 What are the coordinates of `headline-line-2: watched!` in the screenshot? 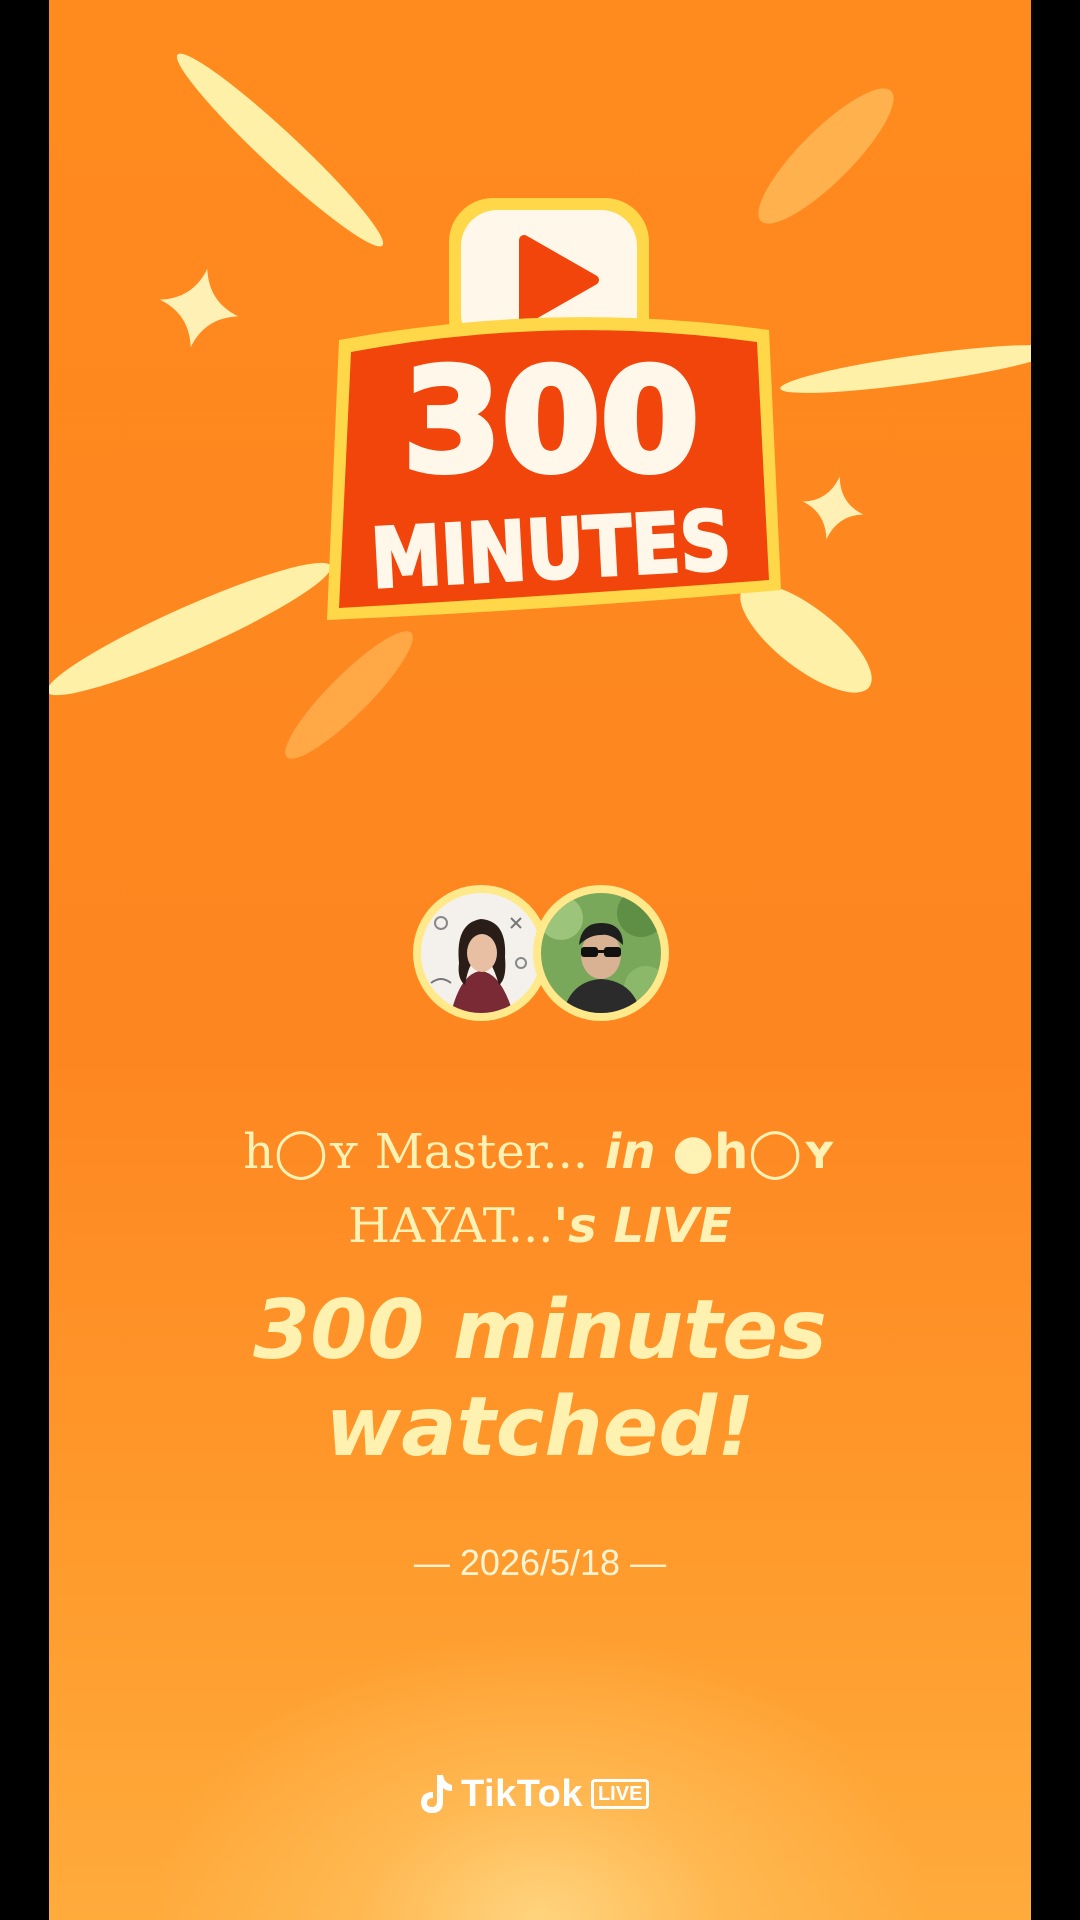 It's located at (540, 1427).